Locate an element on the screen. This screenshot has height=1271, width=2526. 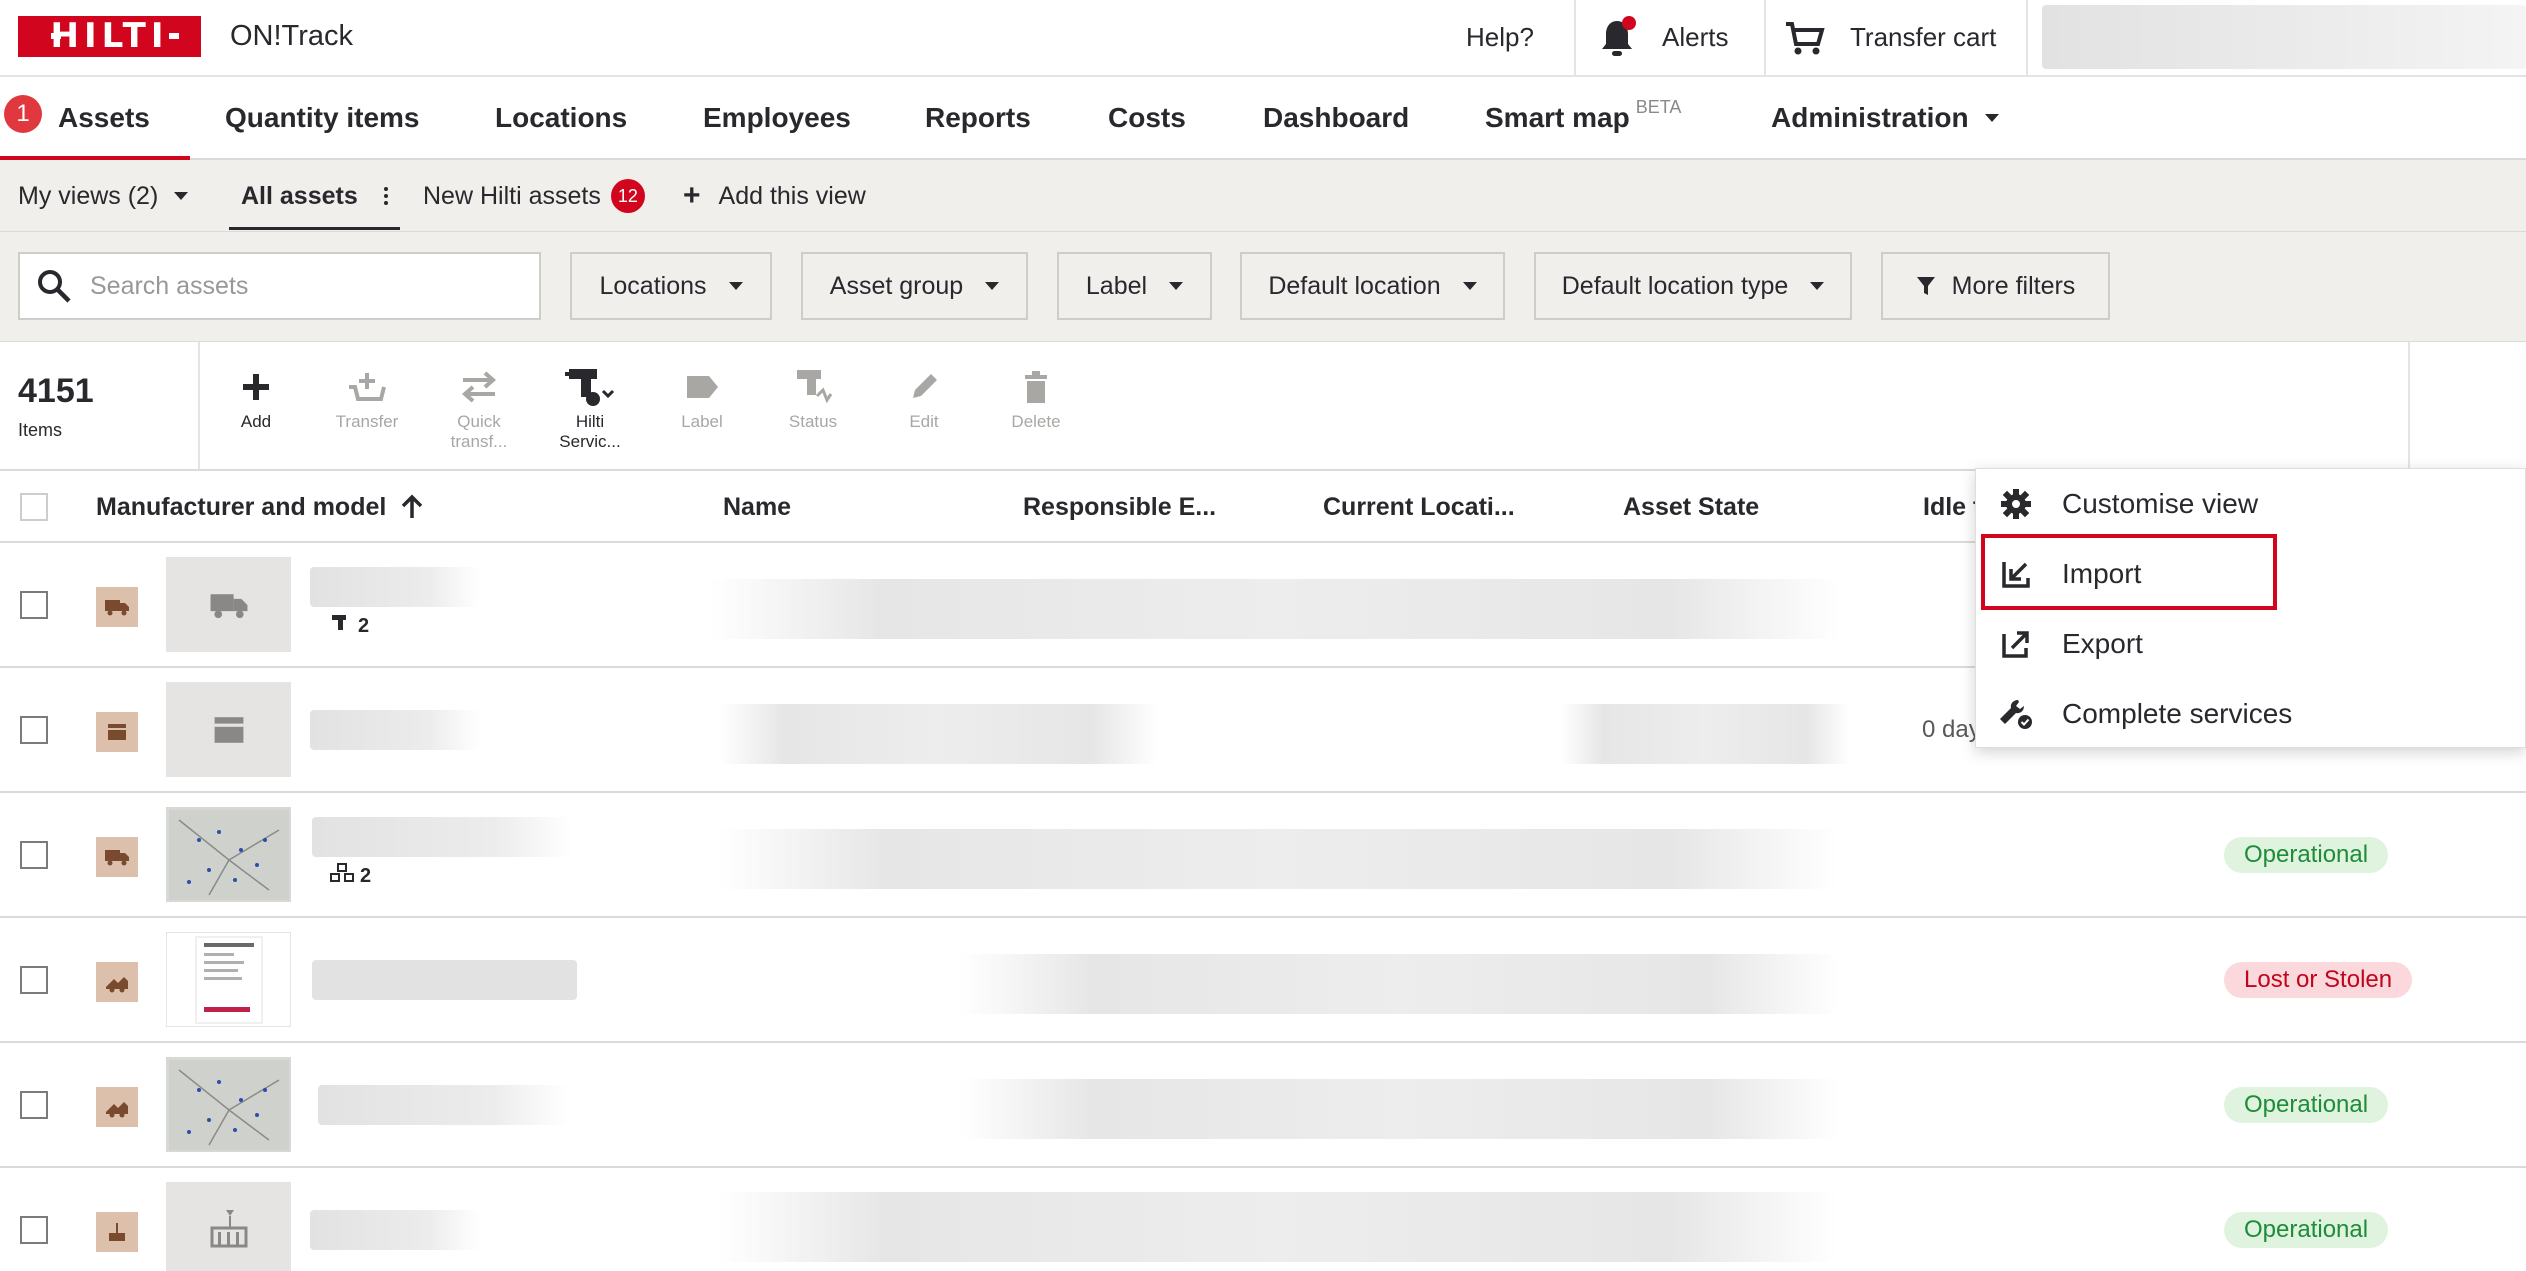
tab-label: Costs is located at coordinates (1147, 117).